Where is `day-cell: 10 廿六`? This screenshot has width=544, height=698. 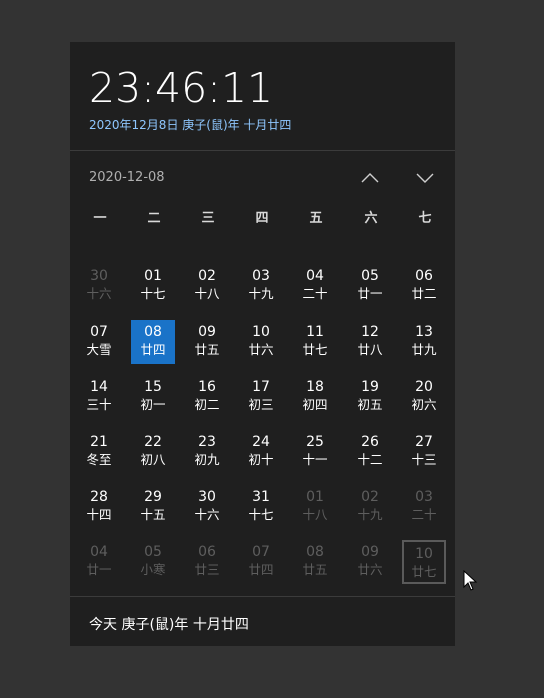 day-cell: 10 廿六 is located at coordinates (261, 342).